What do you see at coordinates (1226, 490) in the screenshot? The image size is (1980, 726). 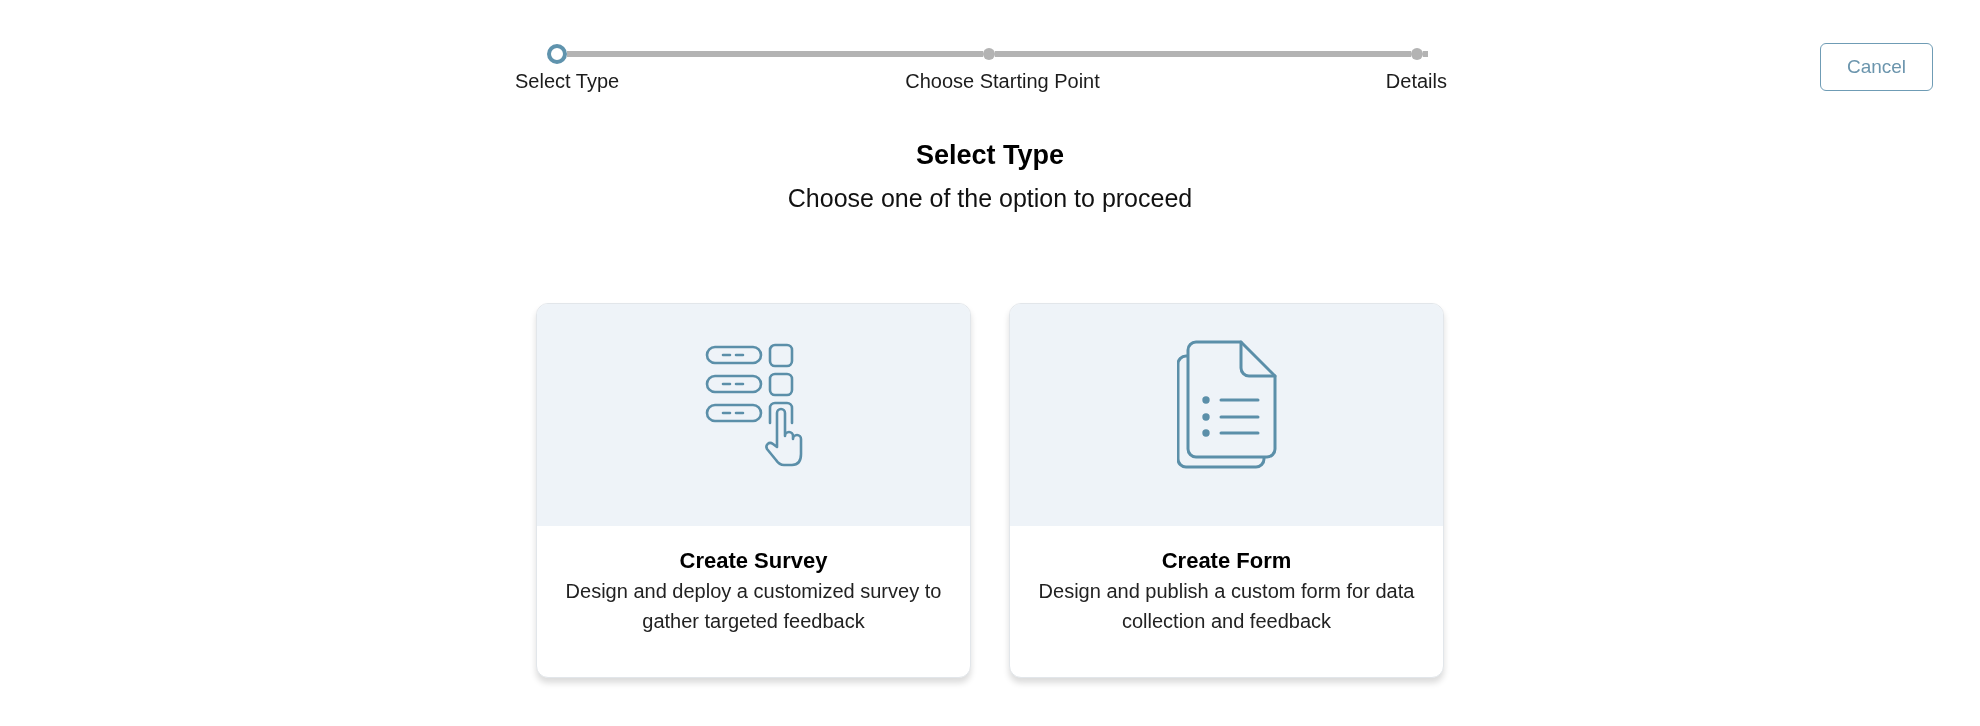 I see `option-card: Create Form Design and publish a custom form for data collection and feedback` at bounding box center [1226, 490].